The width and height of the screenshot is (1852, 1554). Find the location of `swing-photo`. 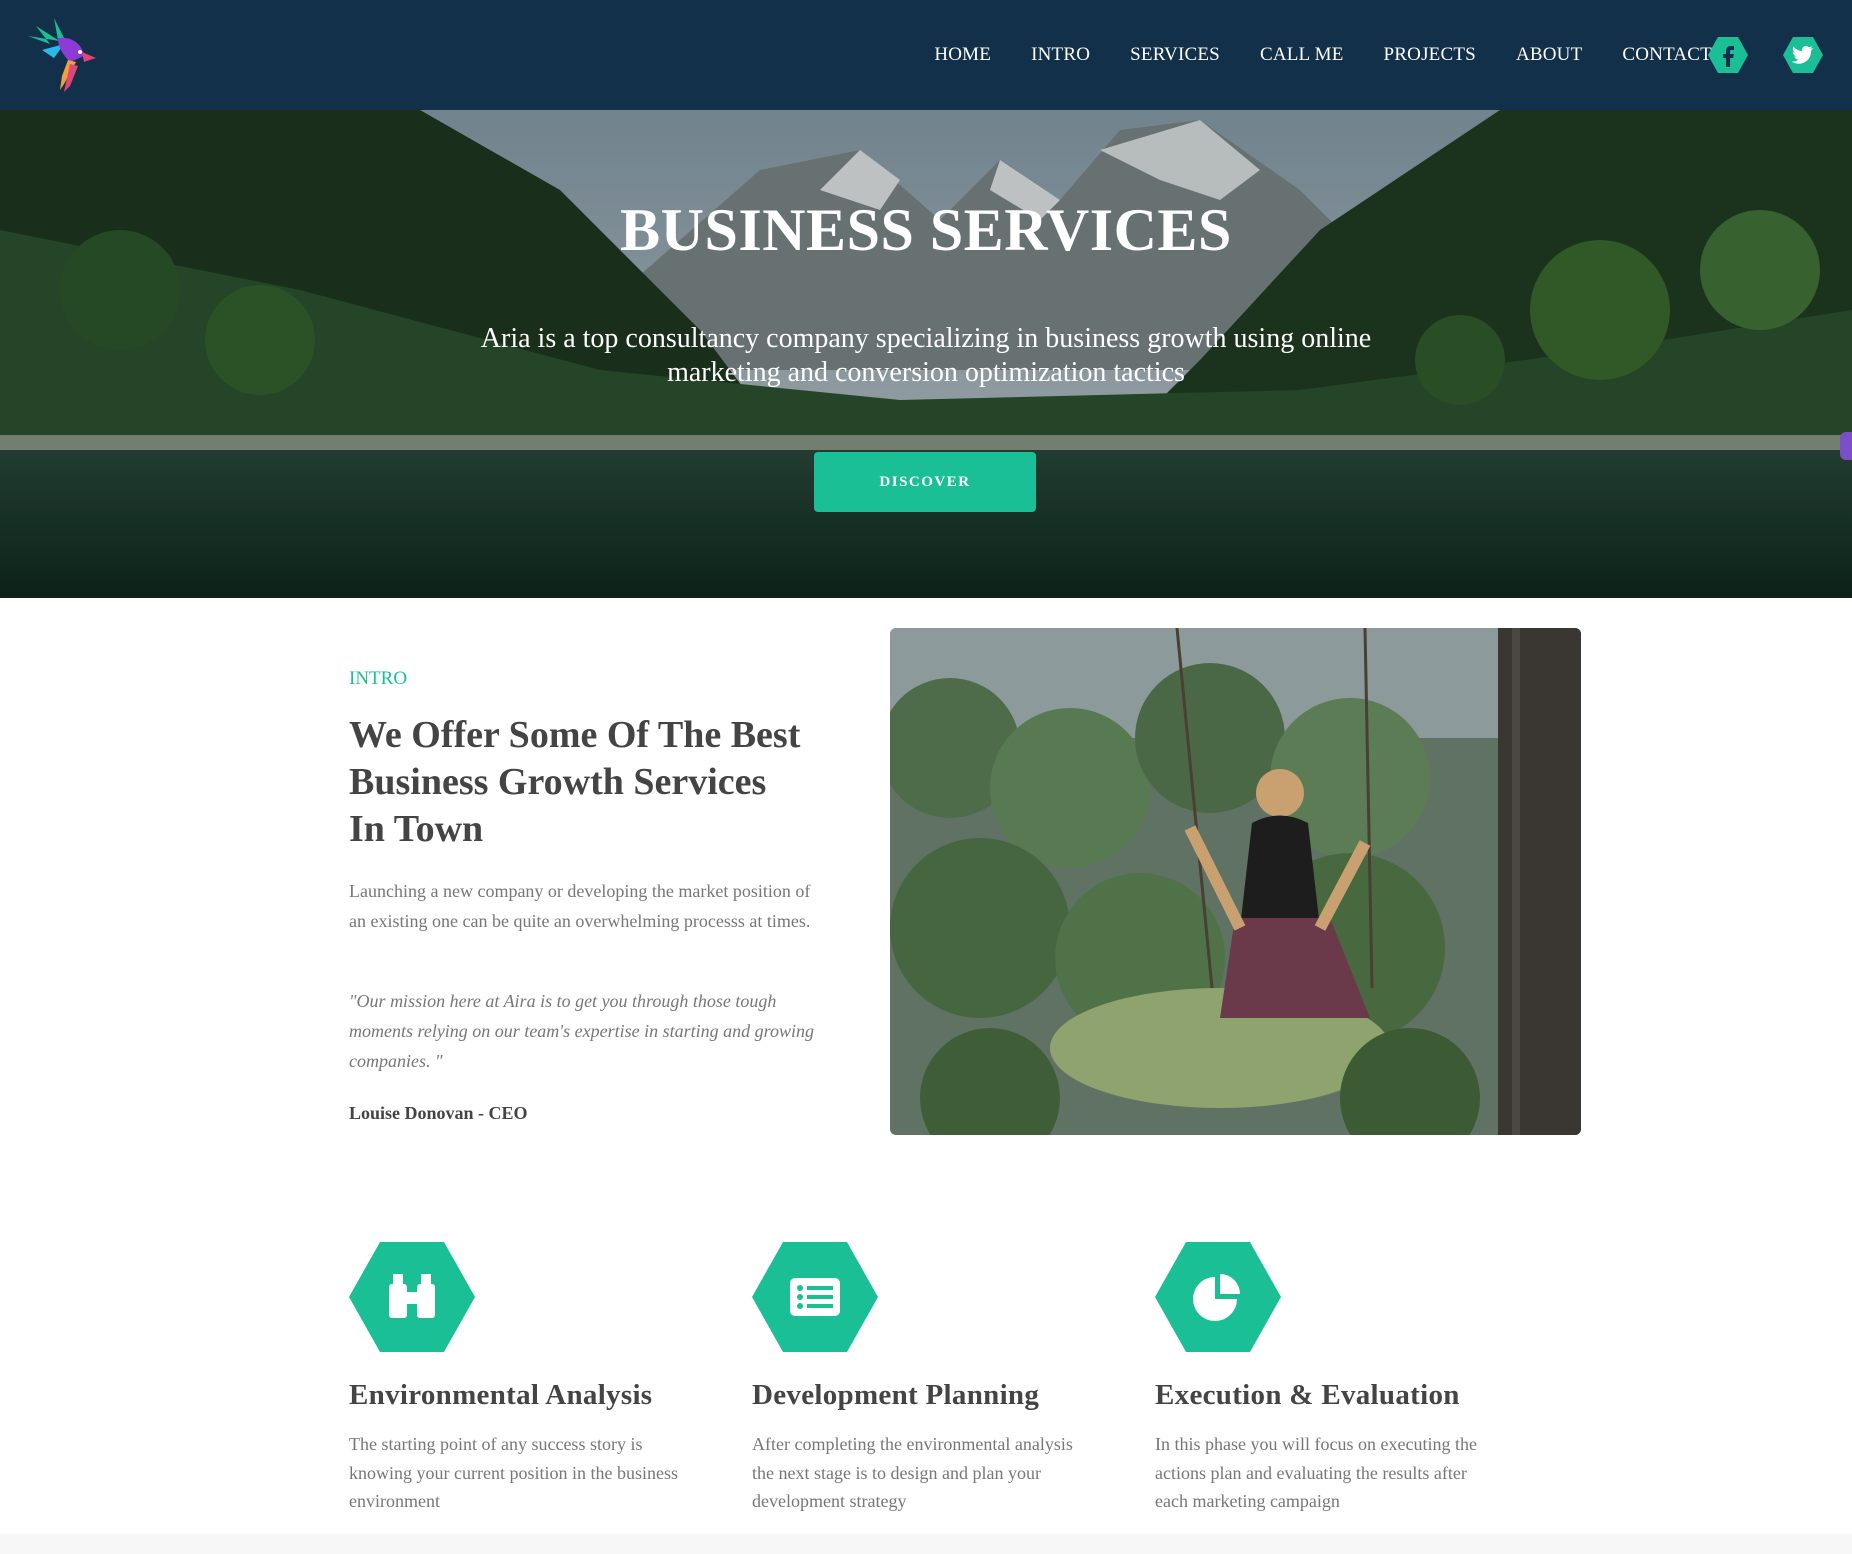

swing-photo is located at coordinates (1235, 881).